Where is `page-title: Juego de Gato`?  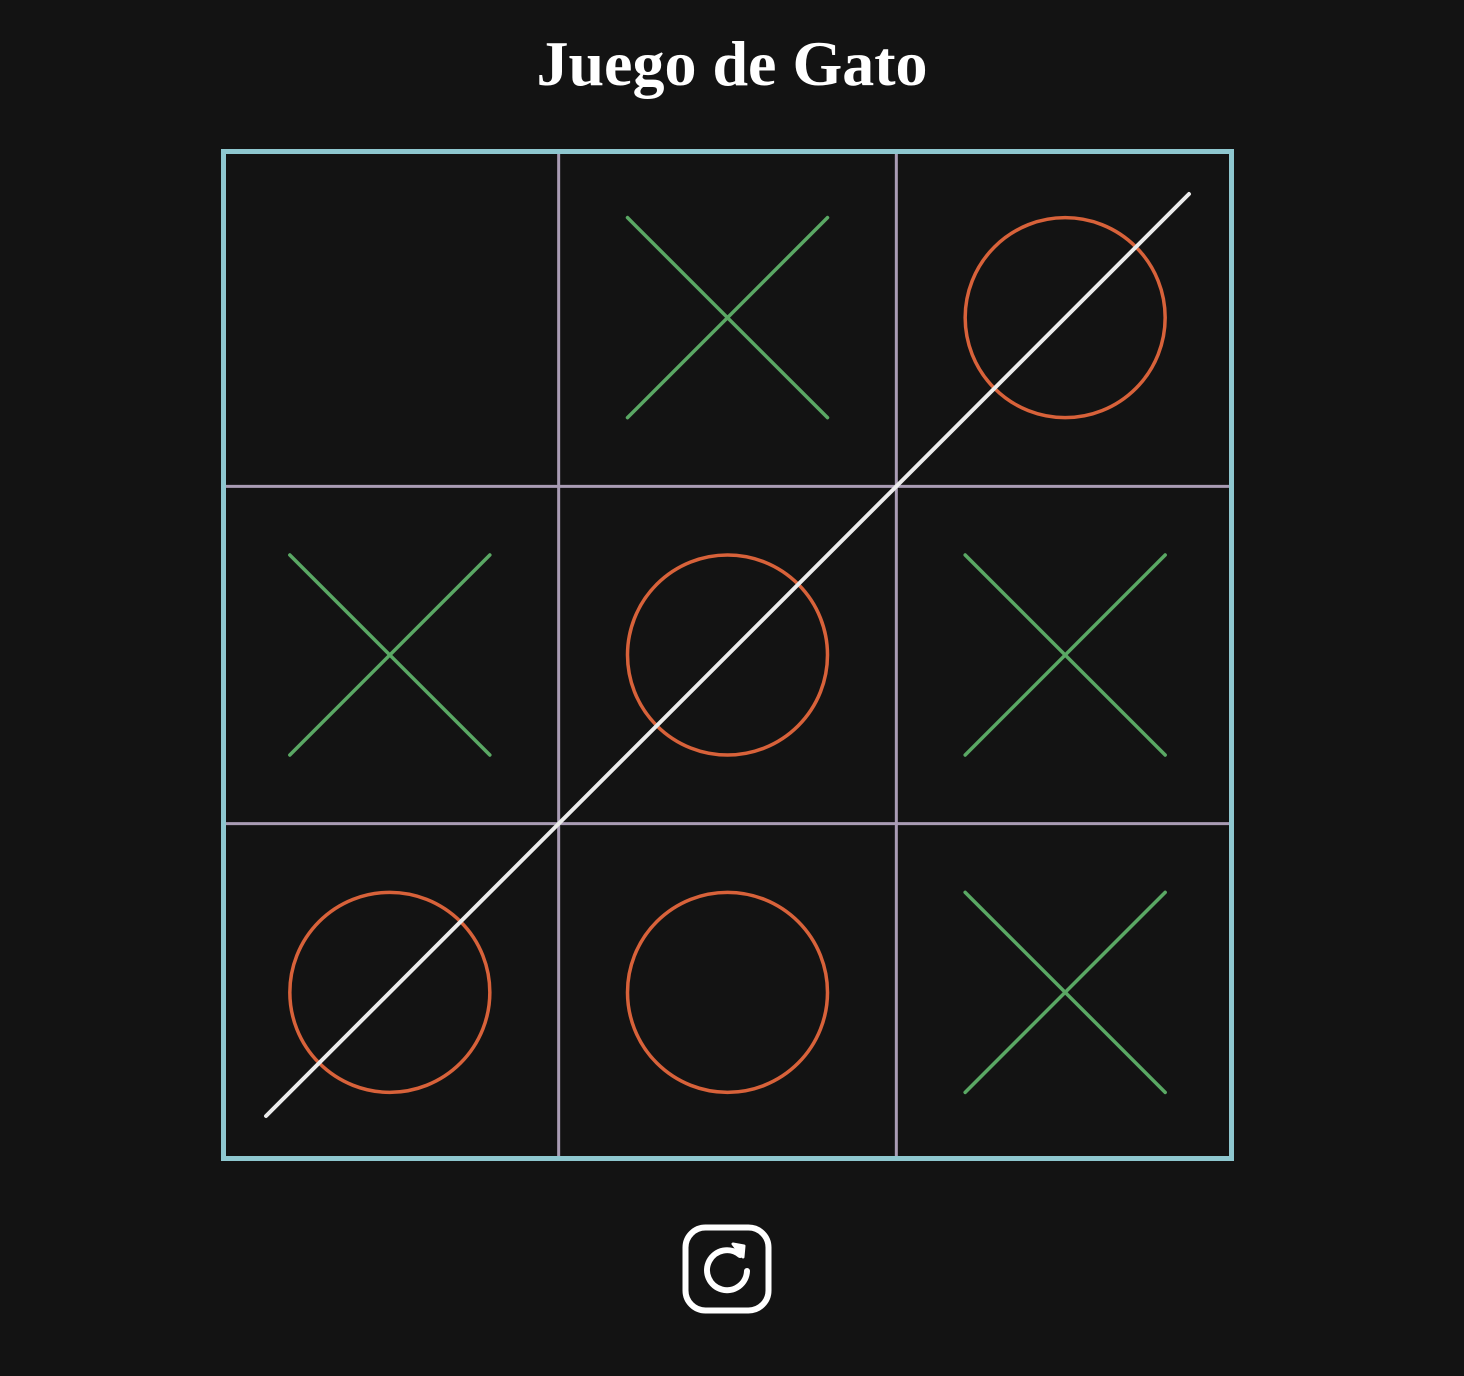
page-title: Juego de Gato is located at coordinates (732, 63).